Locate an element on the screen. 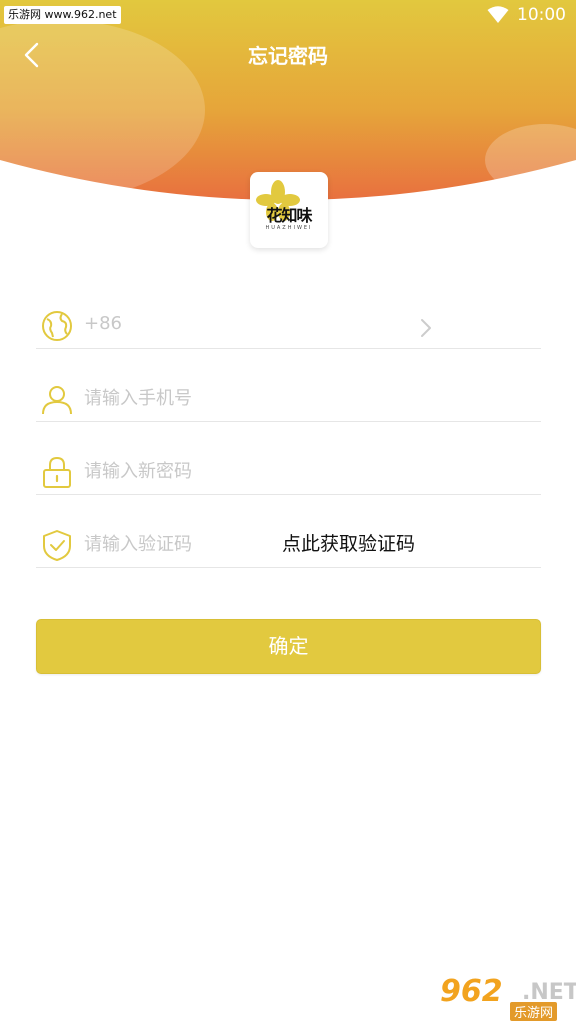 Image resolution: width=576 pixels, height=1024 pixels. user-icon is located at coordinates (57, 400).